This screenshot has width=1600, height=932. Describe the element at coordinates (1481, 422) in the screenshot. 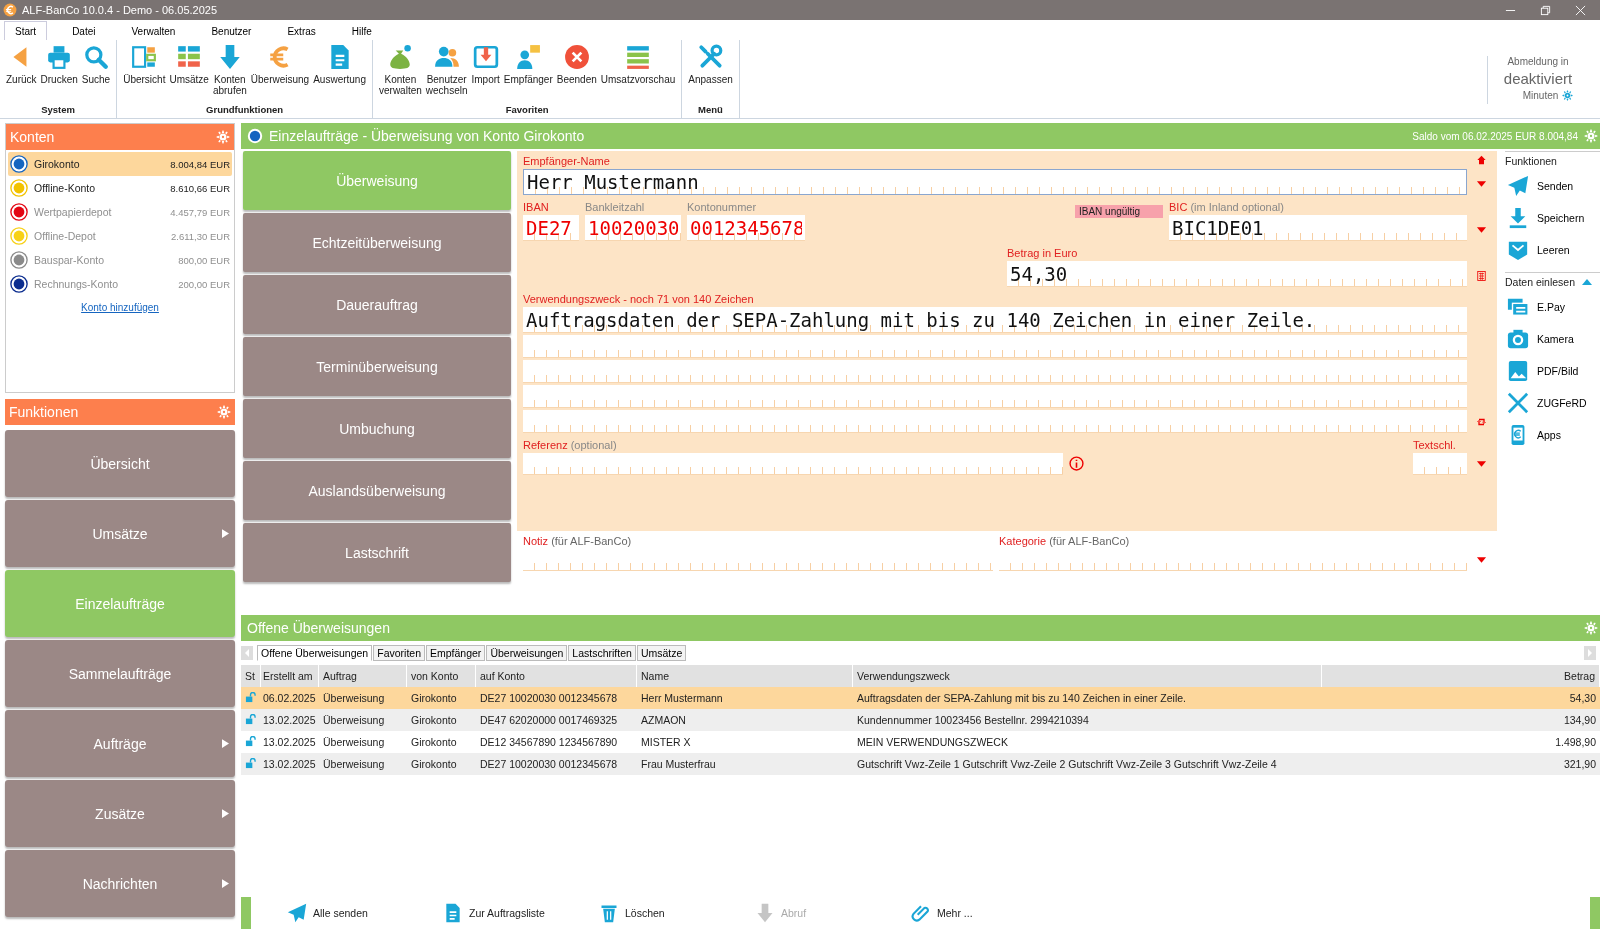

I see `swap-icon` at that location.